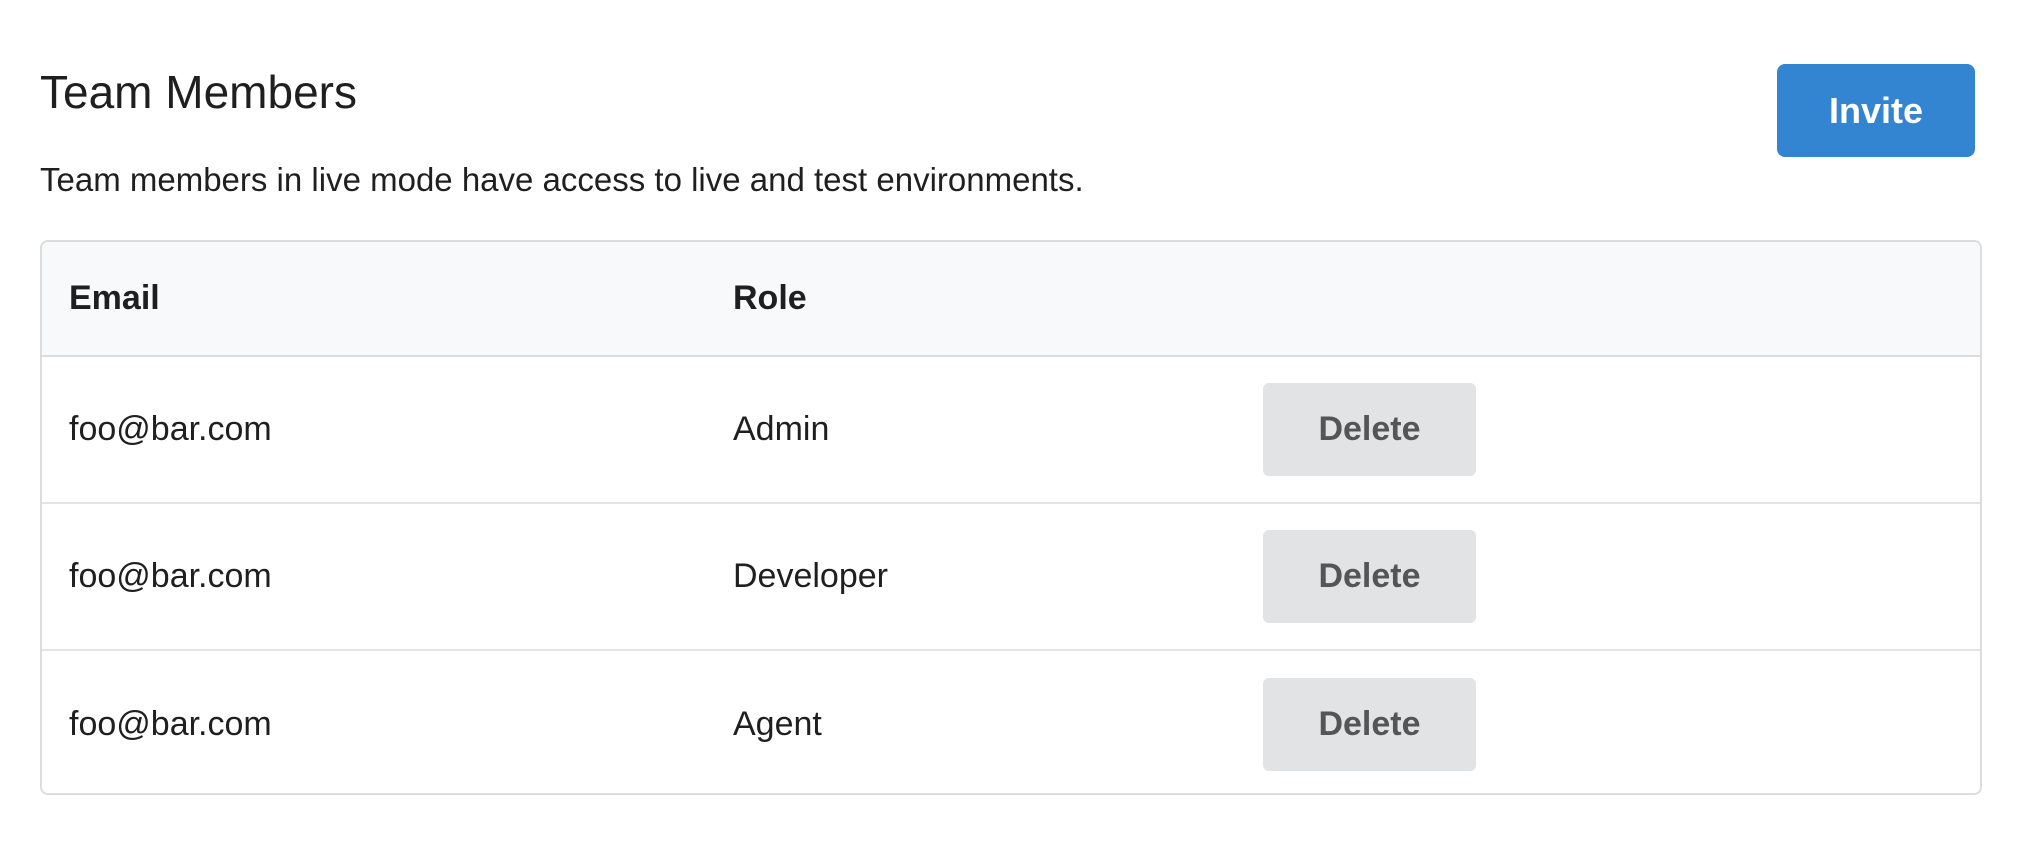 This screenshot has width=2026, height=854. What do you see at coordinates (1876, 110) in the screenshot?
I see `invite-button: Invite` at bounding box center [1876, 110].